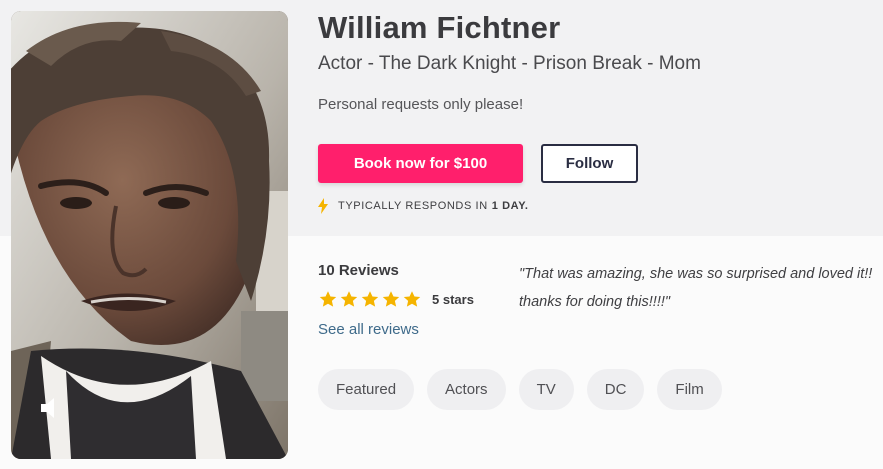 Image resolution: width=883 pixels, height=469 pixels. What do you see at coordinates (421, 104) in the screenshot?
I see `celebrity-bio: Personal requests only please!` at bounding box center [421, 104].